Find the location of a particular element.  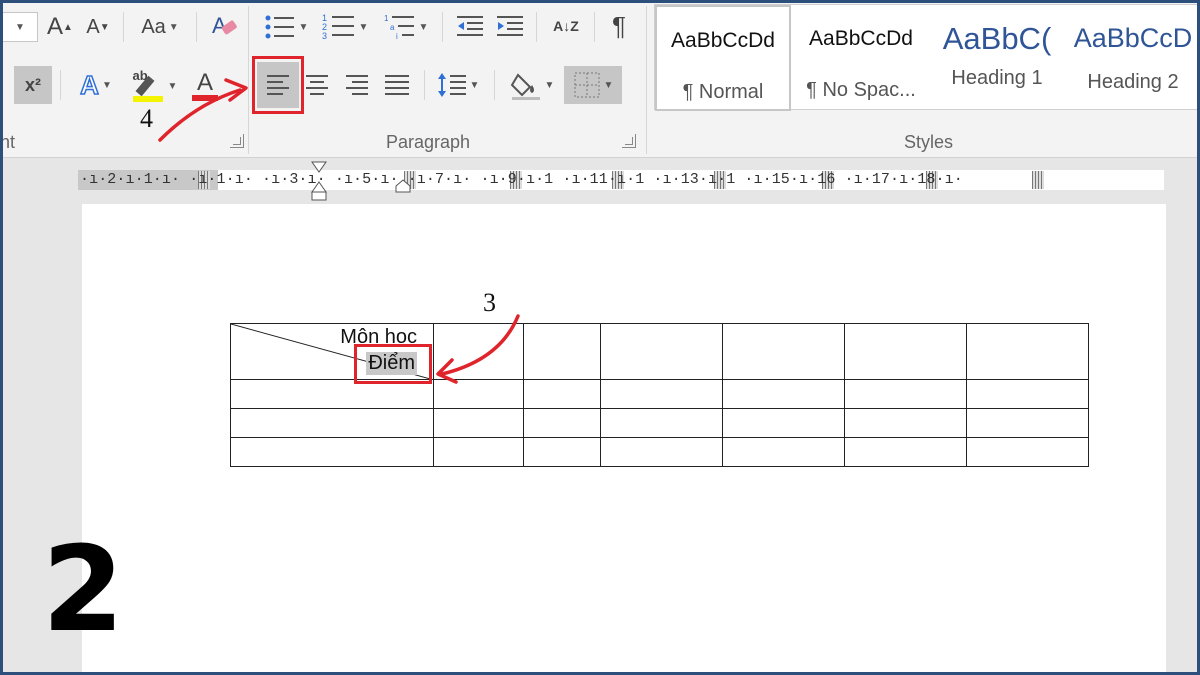

font-color-bar is located at coordinates (205, 98).